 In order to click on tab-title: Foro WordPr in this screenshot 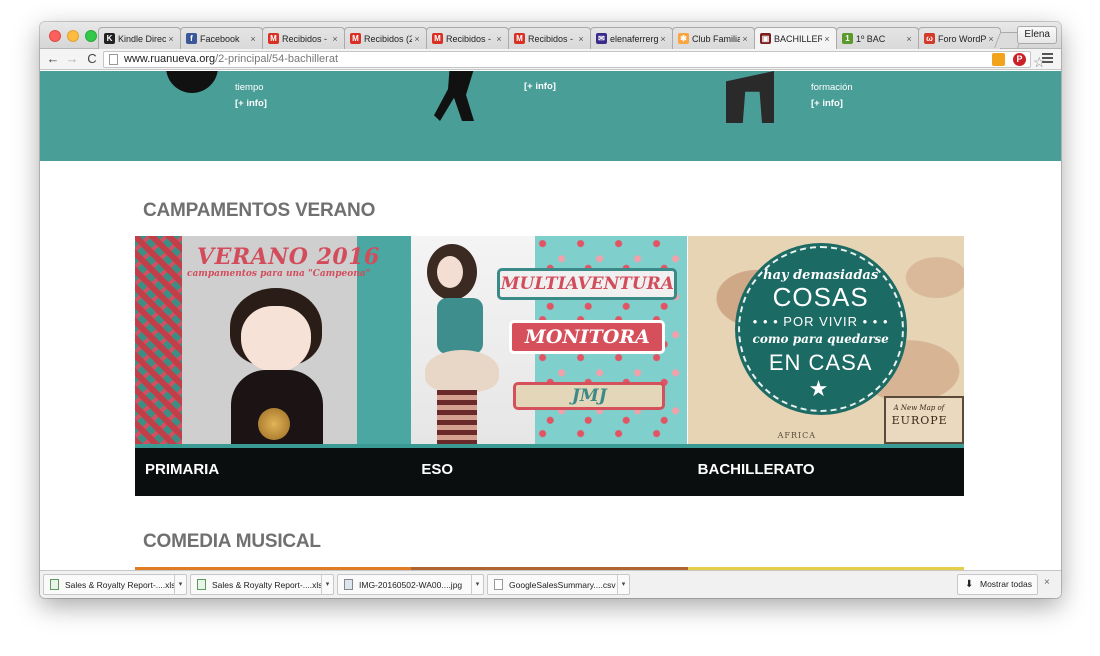, I will do `click(962, 38)`.